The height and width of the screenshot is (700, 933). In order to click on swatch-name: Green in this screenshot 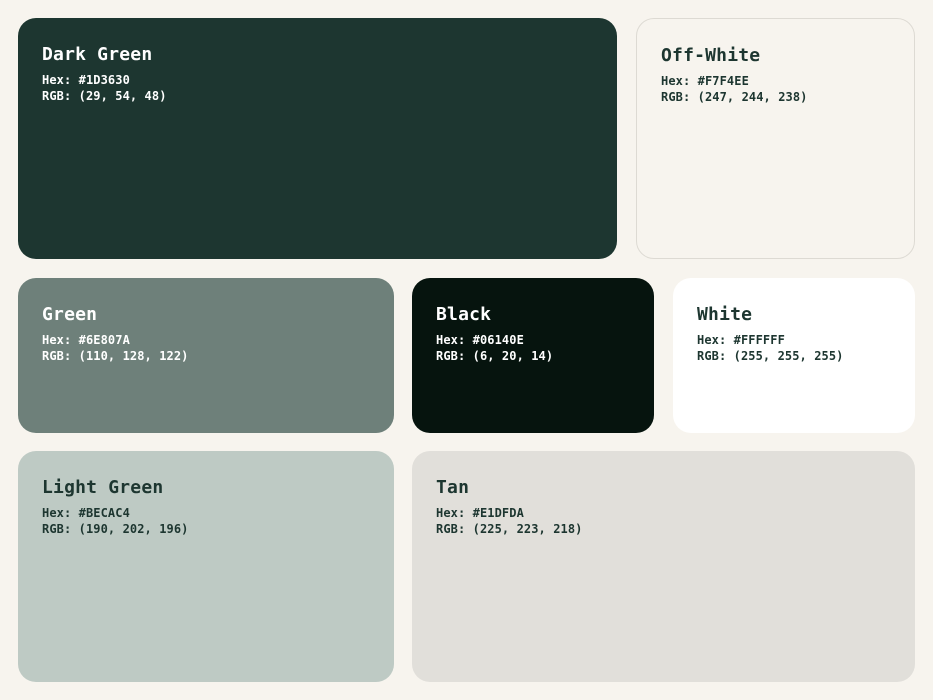, I will do `click(70, 314)`.